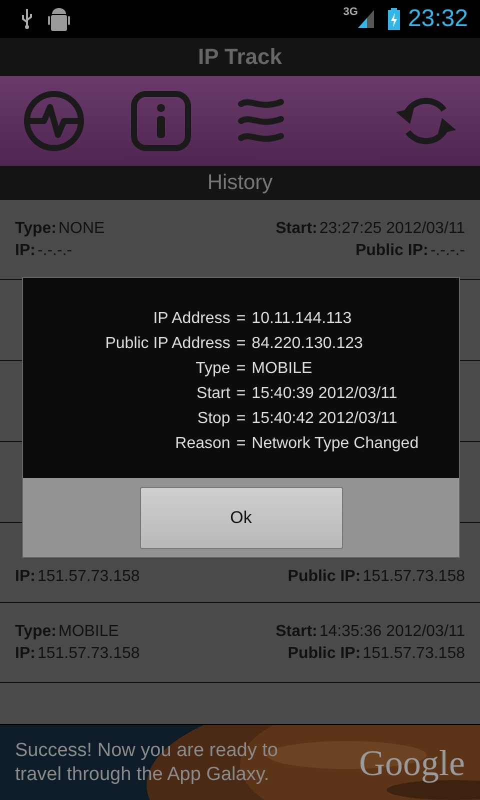 This screenshot has height=800, width=480. I want to click on ip-text: IP:-.-.-.-, so click(43, 251).